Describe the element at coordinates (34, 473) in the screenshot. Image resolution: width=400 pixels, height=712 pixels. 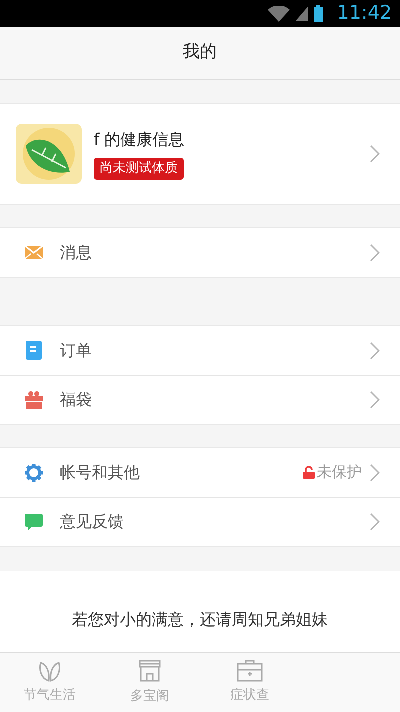
I see `gear-icon` at that location.